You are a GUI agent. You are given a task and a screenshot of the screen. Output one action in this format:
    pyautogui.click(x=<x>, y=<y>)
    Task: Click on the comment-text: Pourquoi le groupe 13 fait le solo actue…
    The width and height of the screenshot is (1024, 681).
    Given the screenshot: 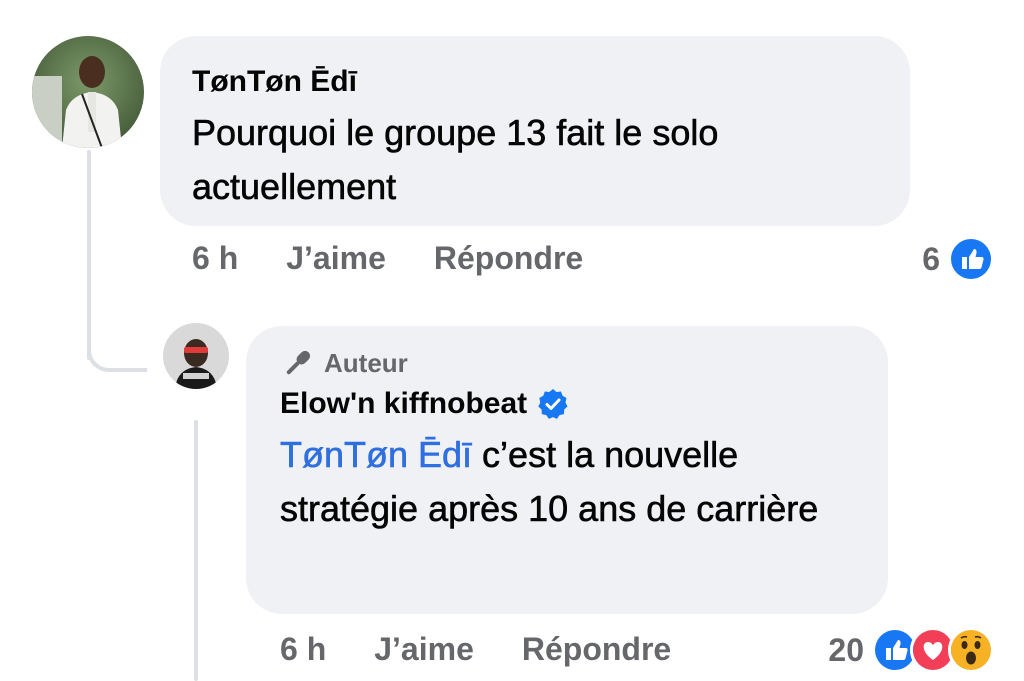 What is the action you would take?
    pyautogui.click(x=455, y=160)
    